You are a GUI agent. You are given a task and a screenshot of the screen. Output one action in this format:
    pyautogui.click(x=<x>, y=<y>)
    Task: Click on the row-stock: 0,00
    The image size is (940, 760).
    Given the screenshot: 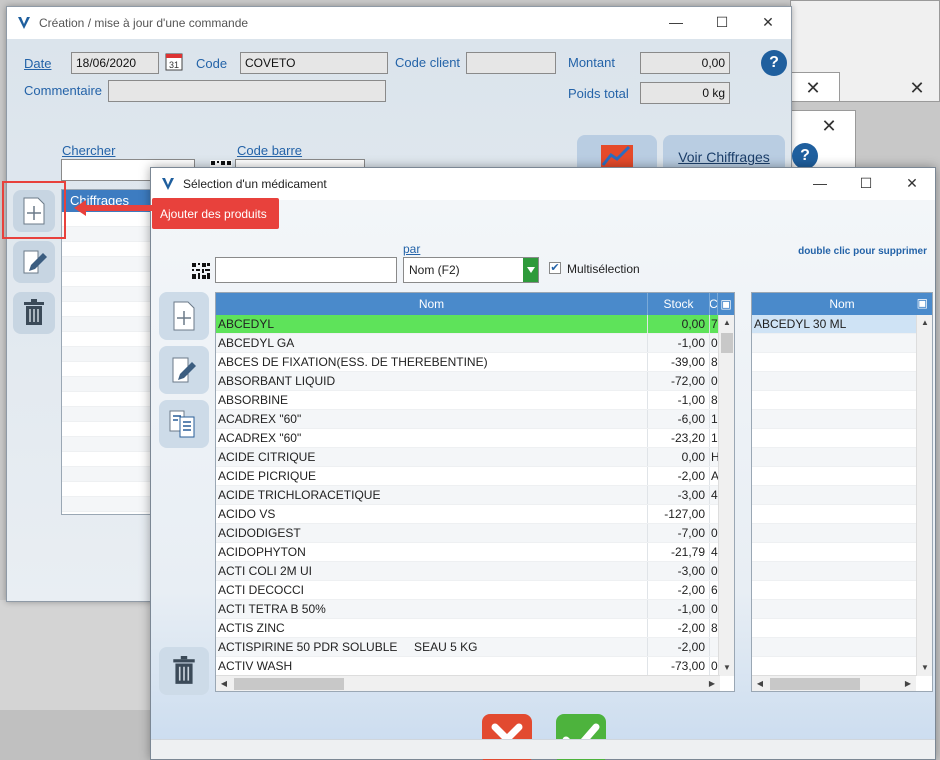 What is the action you would take?
    pyautogui.click(x=679, y=324)
    